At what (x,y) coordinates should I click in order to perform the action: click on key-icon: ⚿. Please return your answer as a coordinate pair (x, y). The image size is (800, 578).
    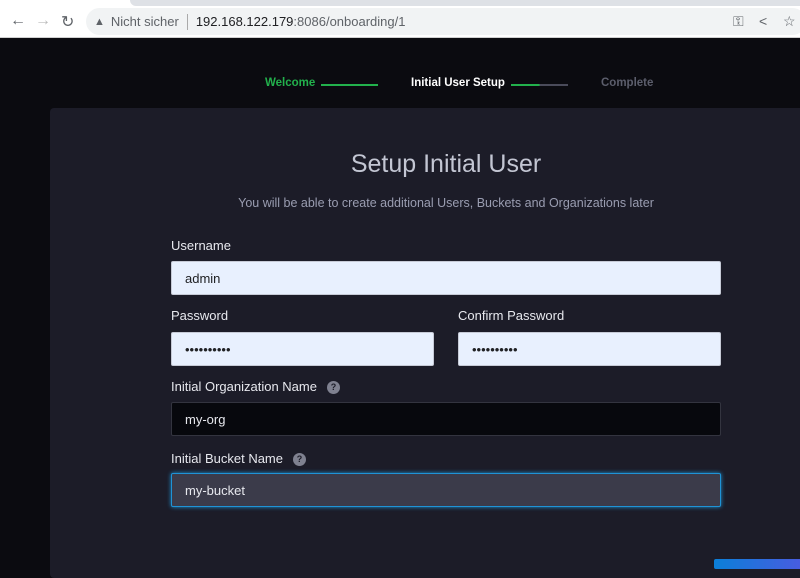
    Looking at the image, I should click on (738, 21).